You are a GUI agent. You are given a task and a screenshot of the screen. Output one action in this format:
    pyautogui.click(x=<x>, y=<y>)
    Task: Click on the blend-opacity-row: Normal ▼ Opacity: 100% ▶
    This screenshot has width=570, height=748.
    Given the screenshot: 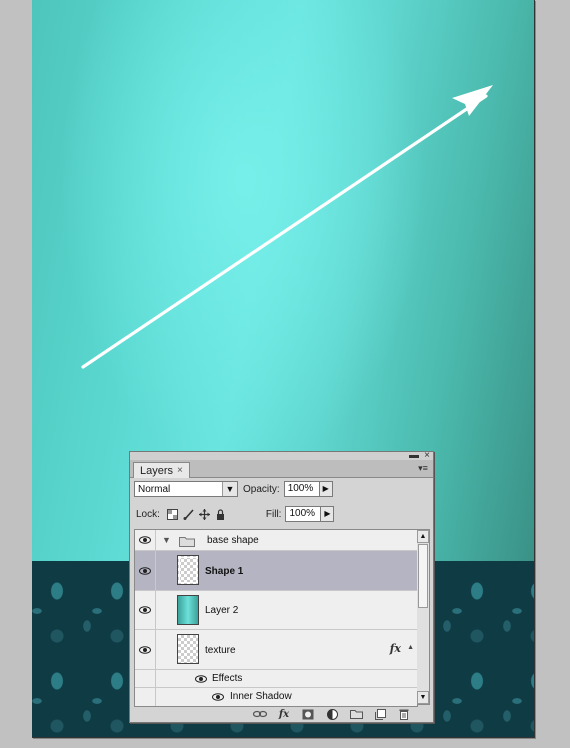 What is the action you would take?
    pyautogui.click(x=285, y=489)
    